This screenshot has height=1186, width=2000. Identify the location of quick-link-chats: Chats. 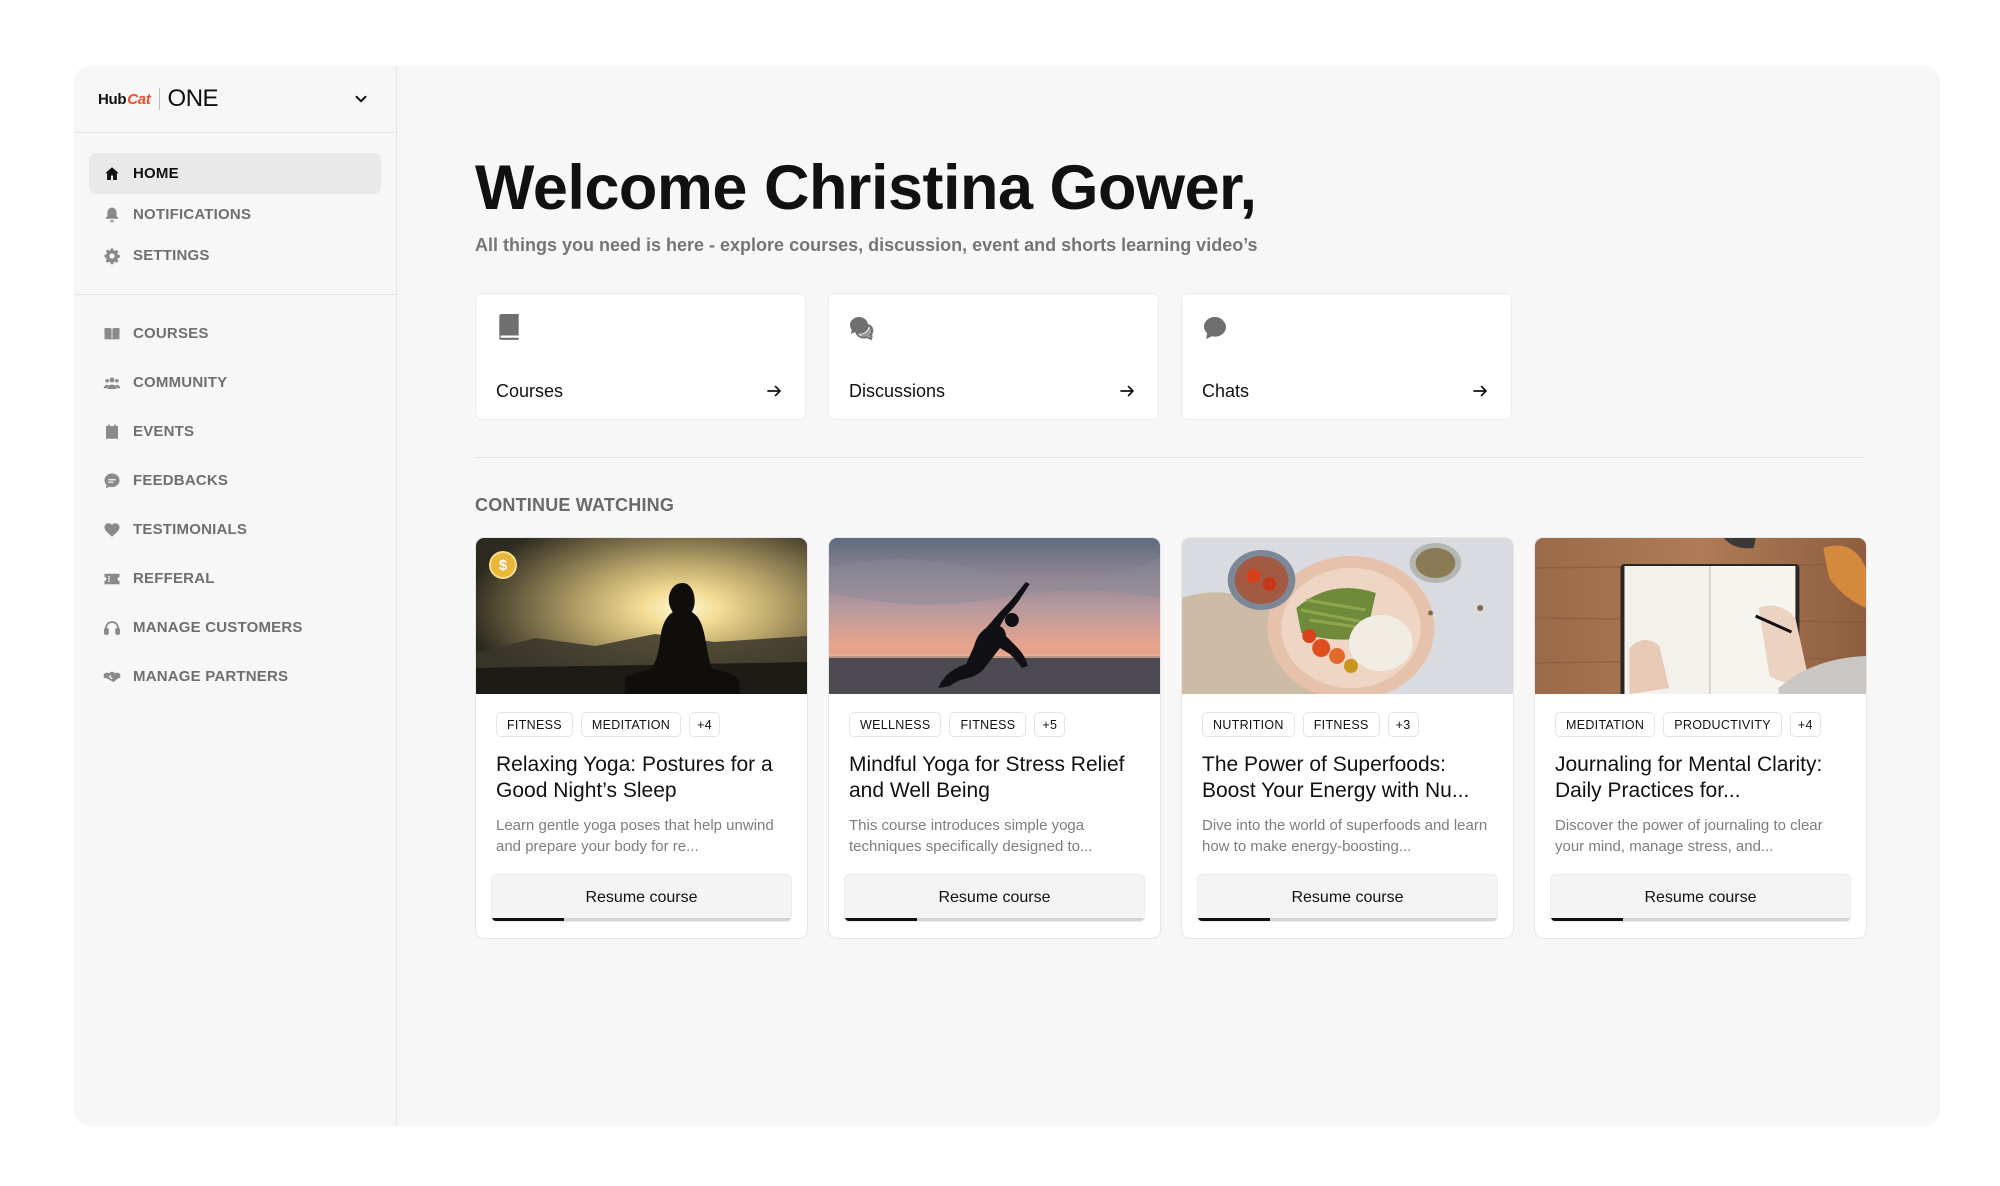
(1346, 357).